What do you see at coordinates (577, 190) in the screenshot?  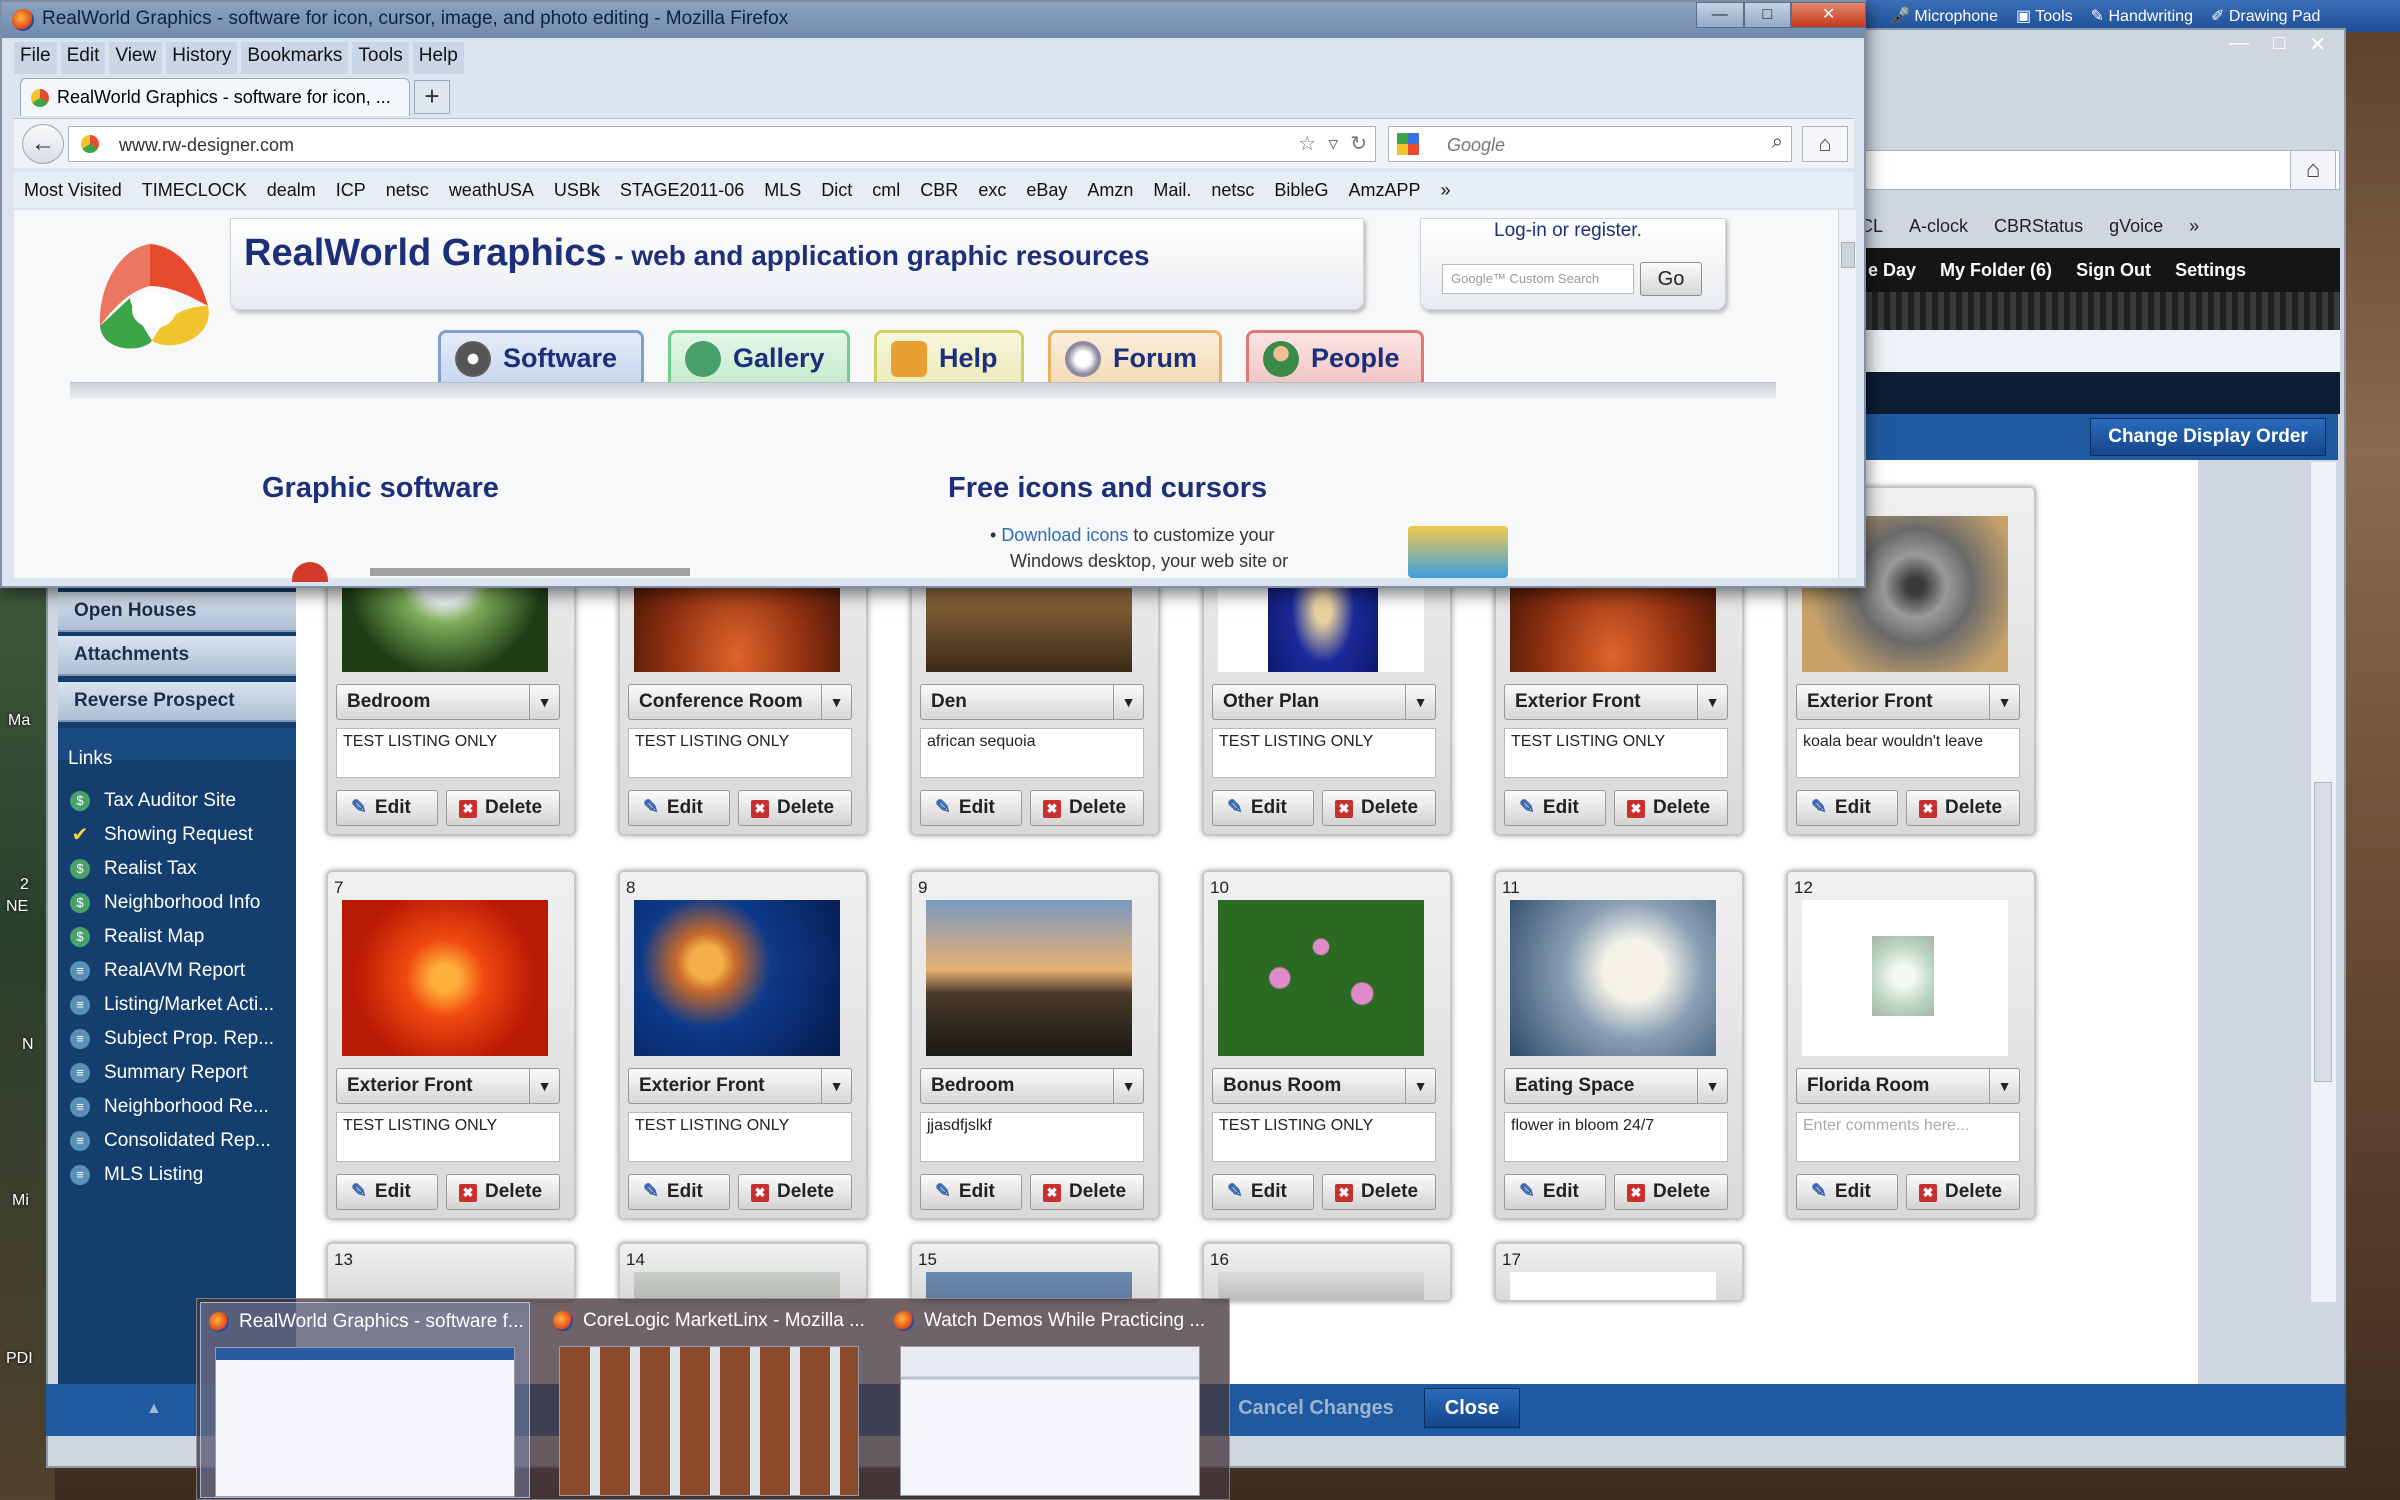 I see `bookmark-item: USBk` at bounding box center [577, 190].